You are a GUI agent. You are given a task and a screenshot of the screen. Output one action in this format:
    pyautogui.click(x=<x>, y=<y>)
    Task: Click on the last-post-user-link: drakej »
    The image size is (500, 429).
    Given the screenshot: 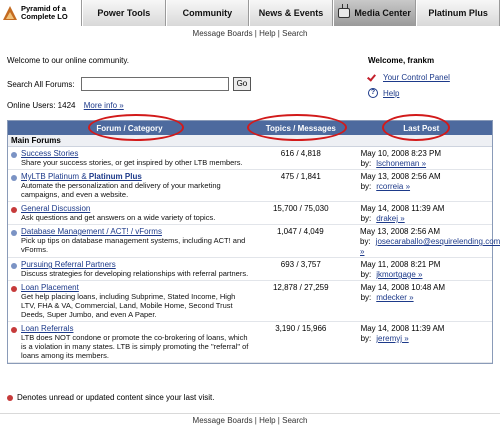 What is the action you would take?
    pyautogui.click(x=390, y=218)
    